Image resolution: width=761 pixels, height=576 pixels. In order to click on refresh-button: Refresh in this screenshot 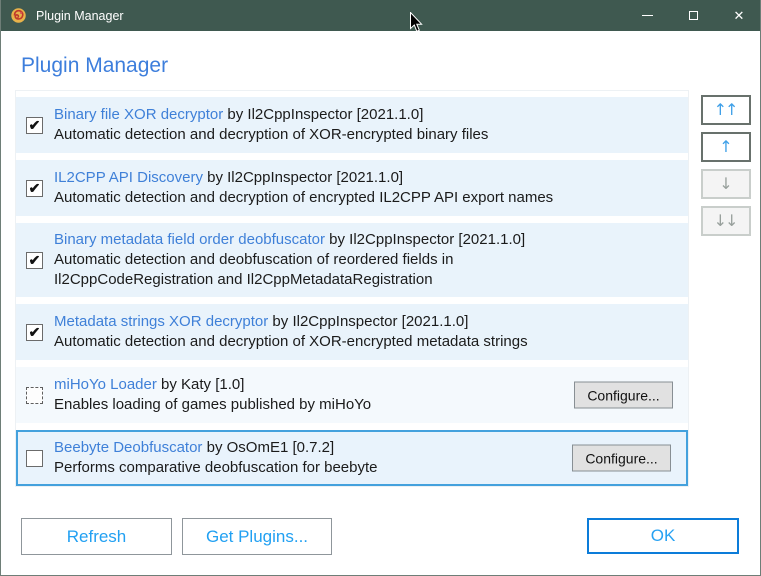, I will do `click(96, 536)`.